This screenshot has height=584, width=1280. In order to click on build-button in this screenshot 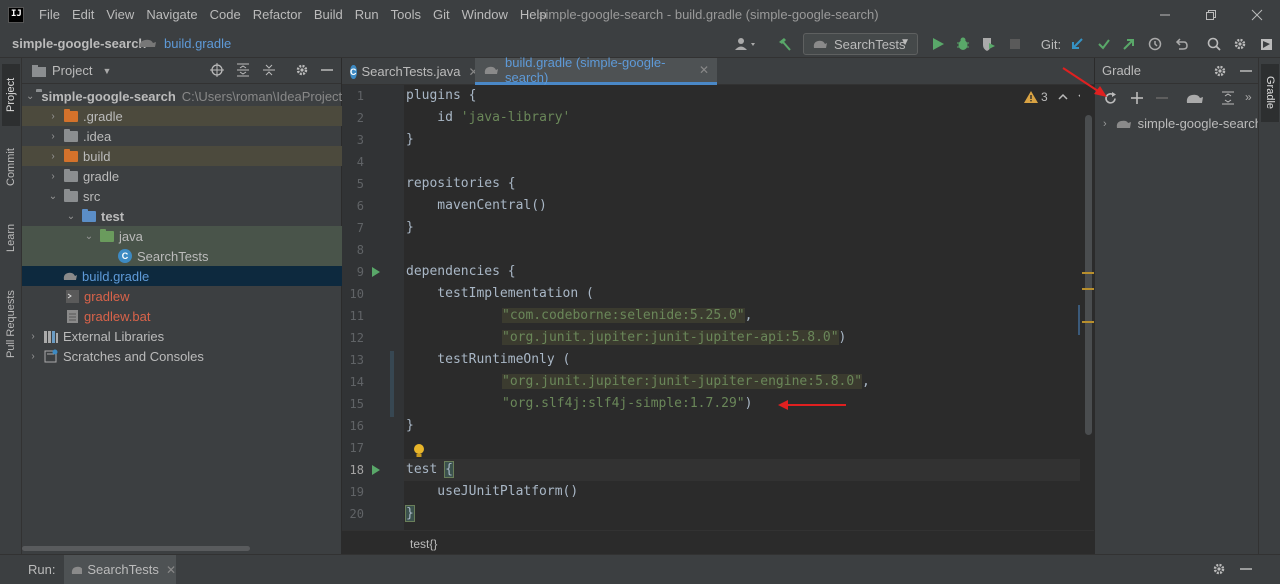, I will do `click(784, 44)`.